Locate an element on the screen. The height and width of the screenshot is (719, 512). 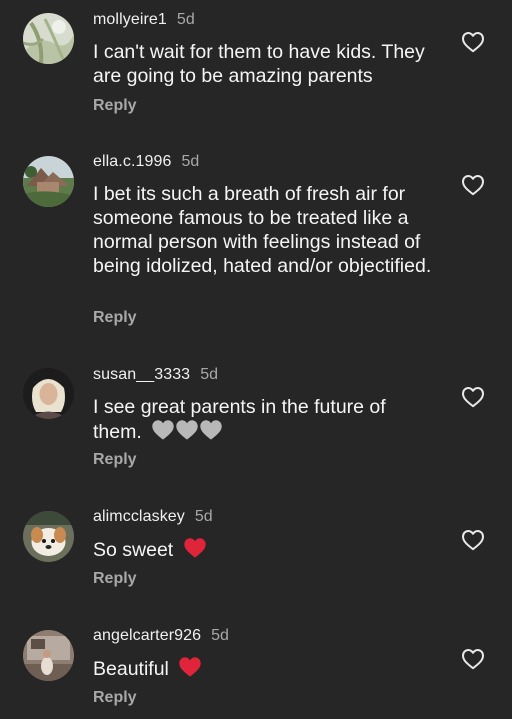
comment-body: So sweet is located at coordinates (133, 550).